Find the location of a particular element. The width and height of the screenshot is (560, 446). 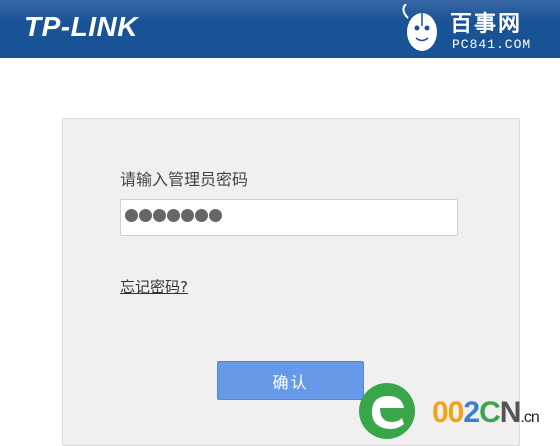

watermark-url: PC841.COM is located at coordinates (492, 44).